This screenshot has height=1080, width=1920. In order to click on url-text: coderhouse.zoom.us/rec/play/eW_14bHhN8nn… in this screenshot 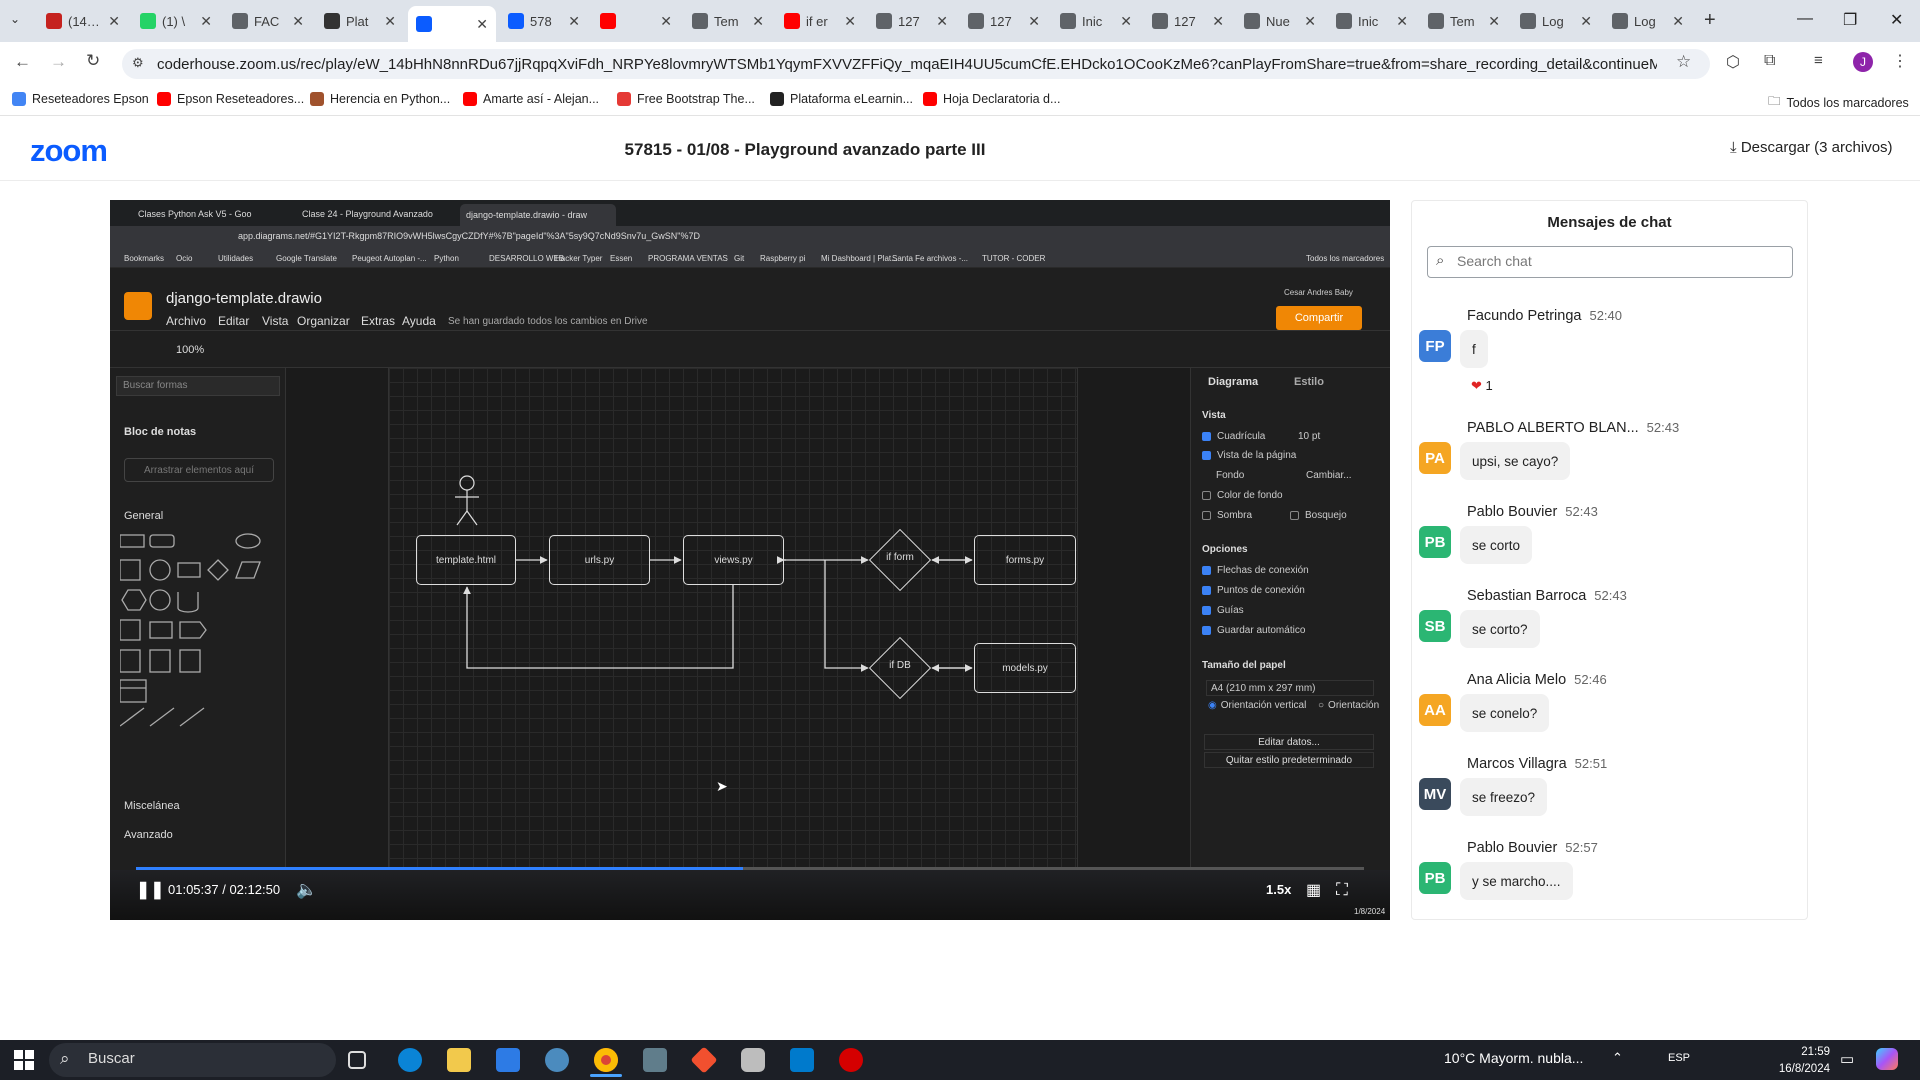, I will do `click(907, 64)`.